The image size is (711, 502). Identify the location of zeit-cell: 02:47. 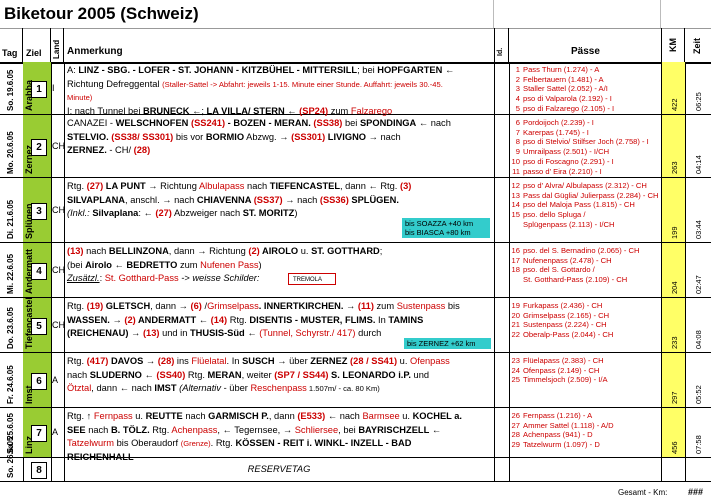
(698, 270).